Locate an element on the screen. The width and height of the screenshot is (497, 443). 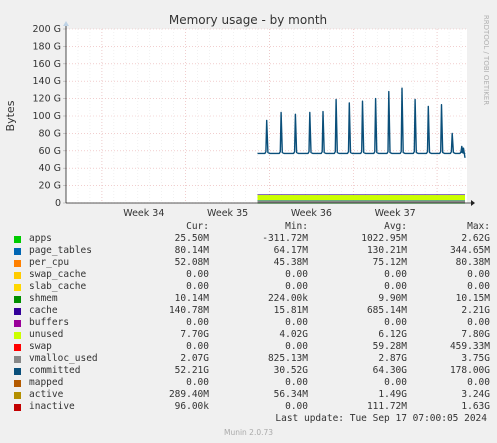
x-tick-label: Week 36 is located at coordinates (311, 213).